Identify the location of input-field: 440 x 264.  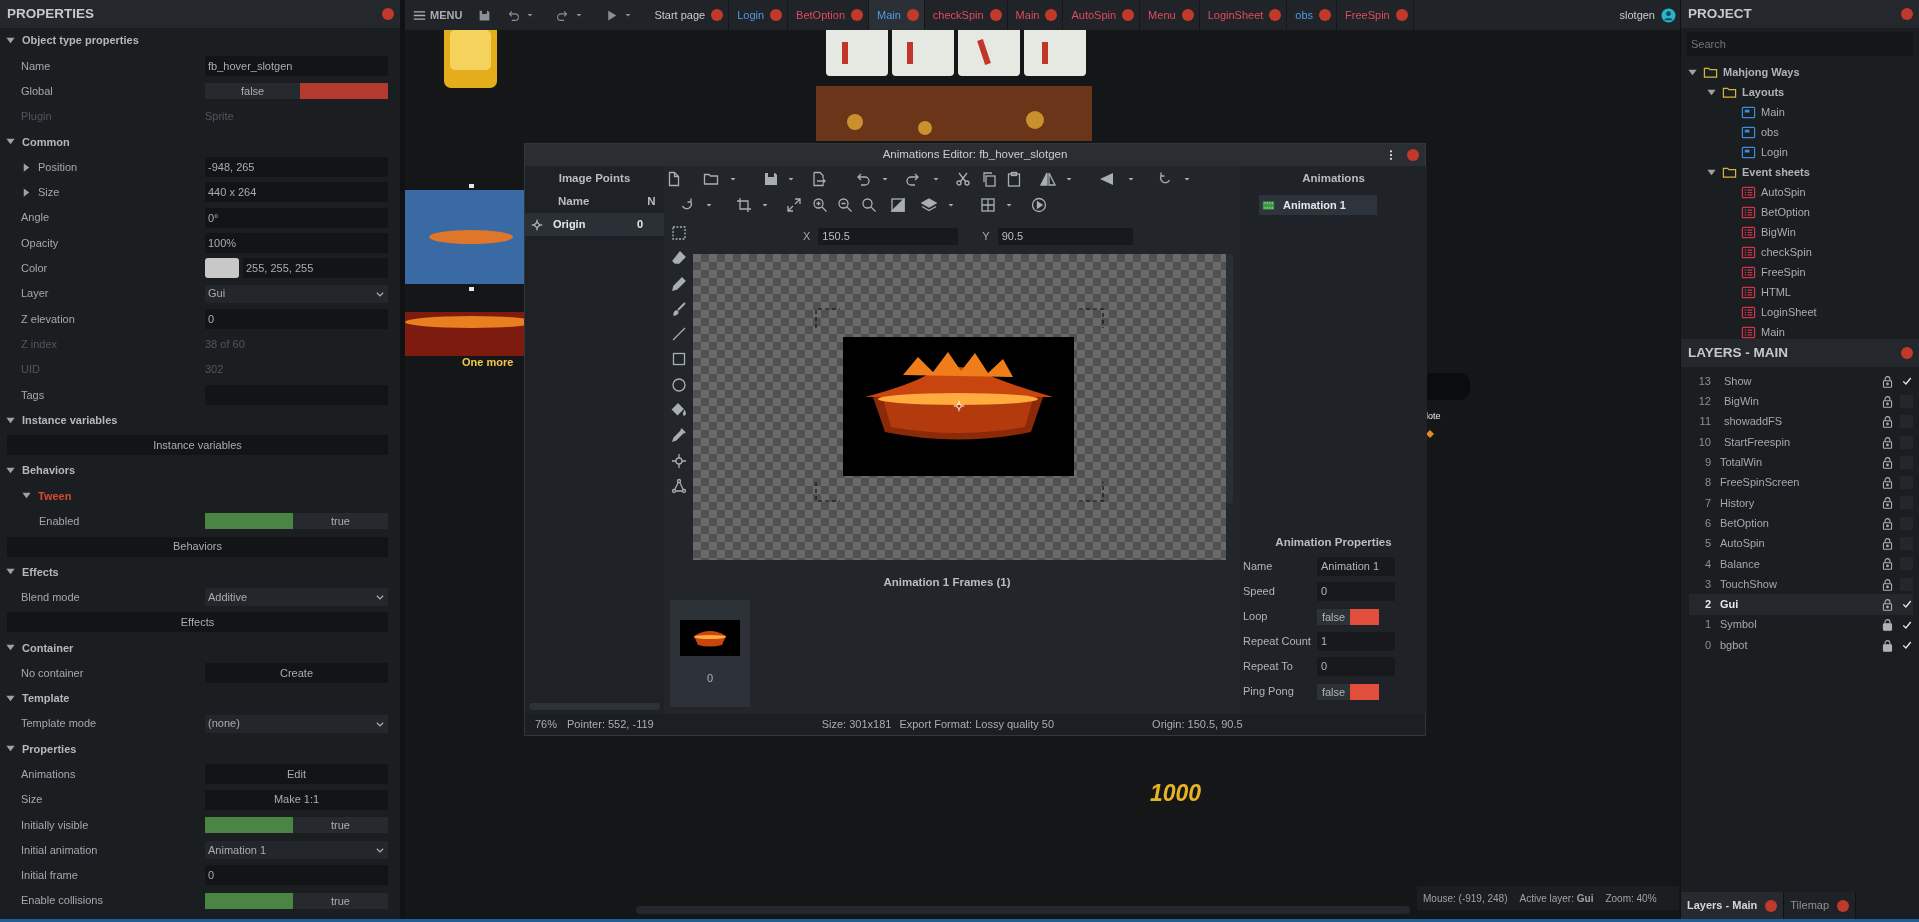
(296, 192).